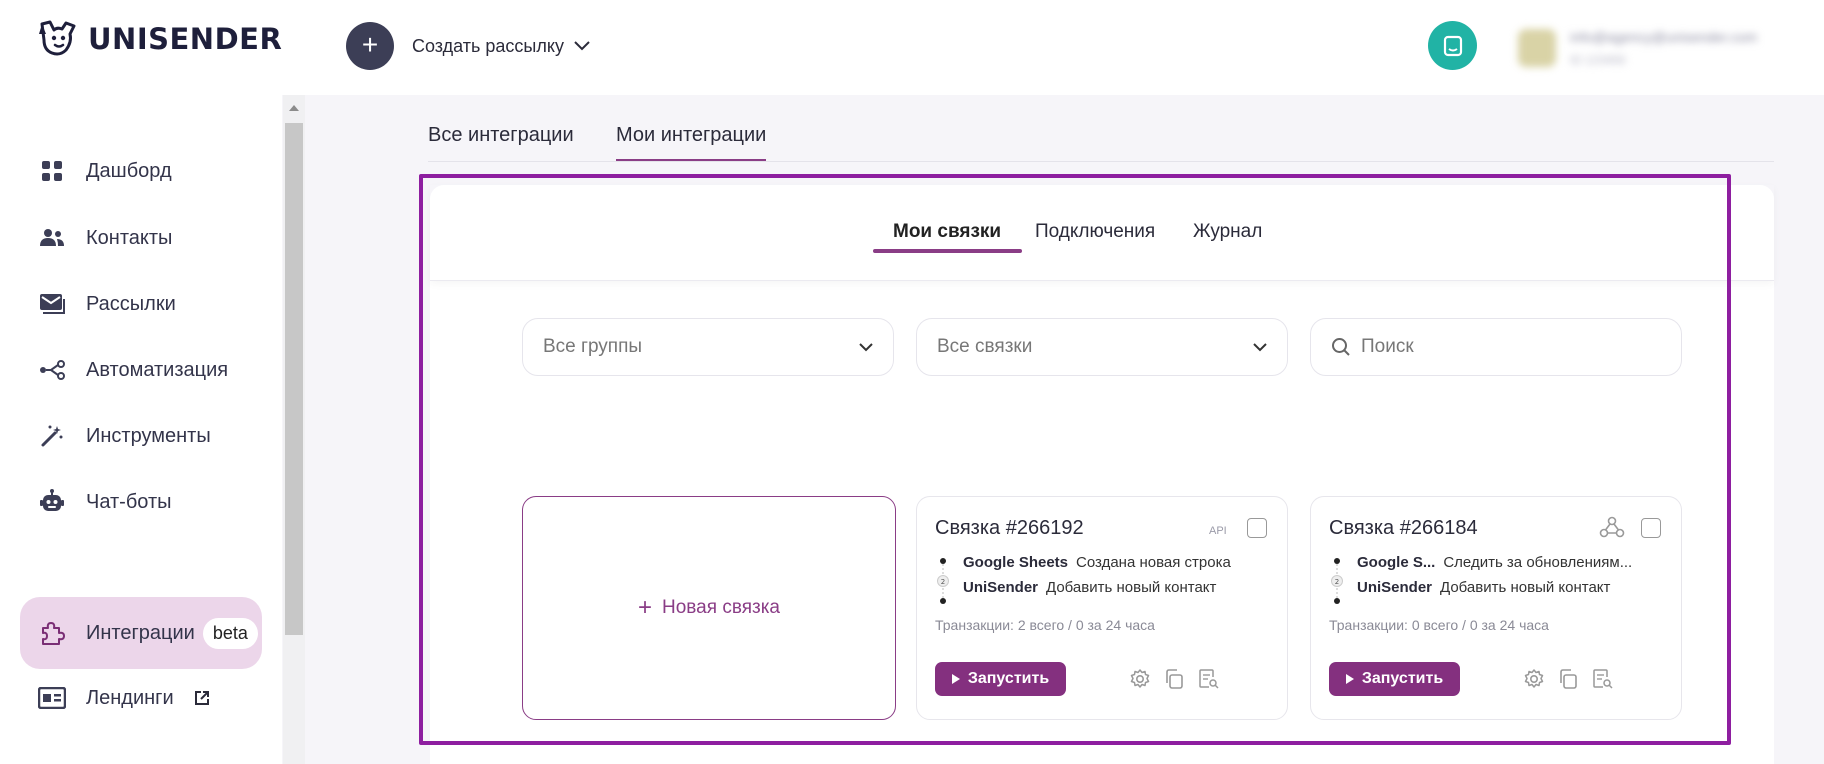  I want to click on scroll-up-arrow-icon, so click(294, 108).